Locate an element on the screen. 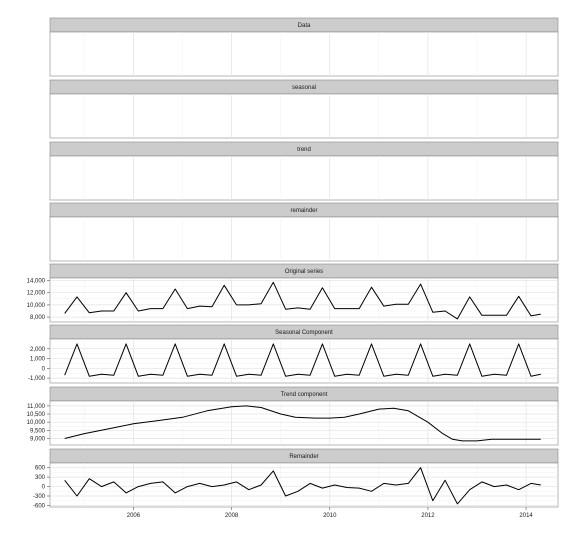 The image size is (578, 541). panel-title: seasonal is located at coordinates (304, 88).